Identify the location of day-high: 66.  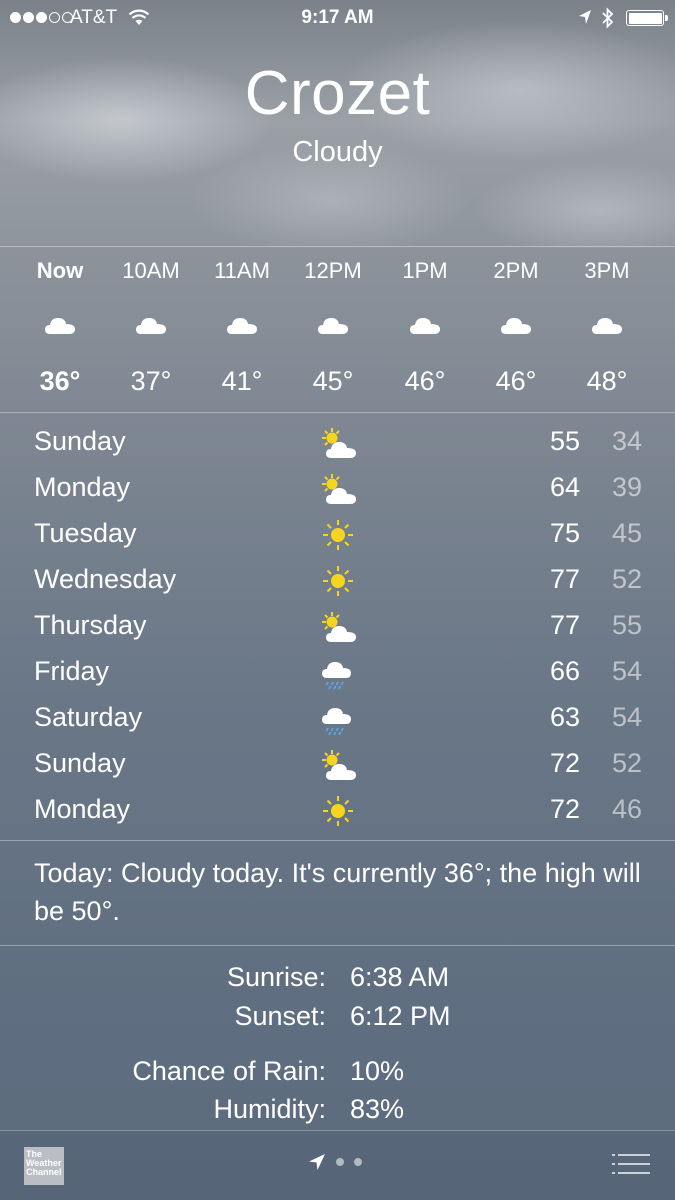
(564, 671).